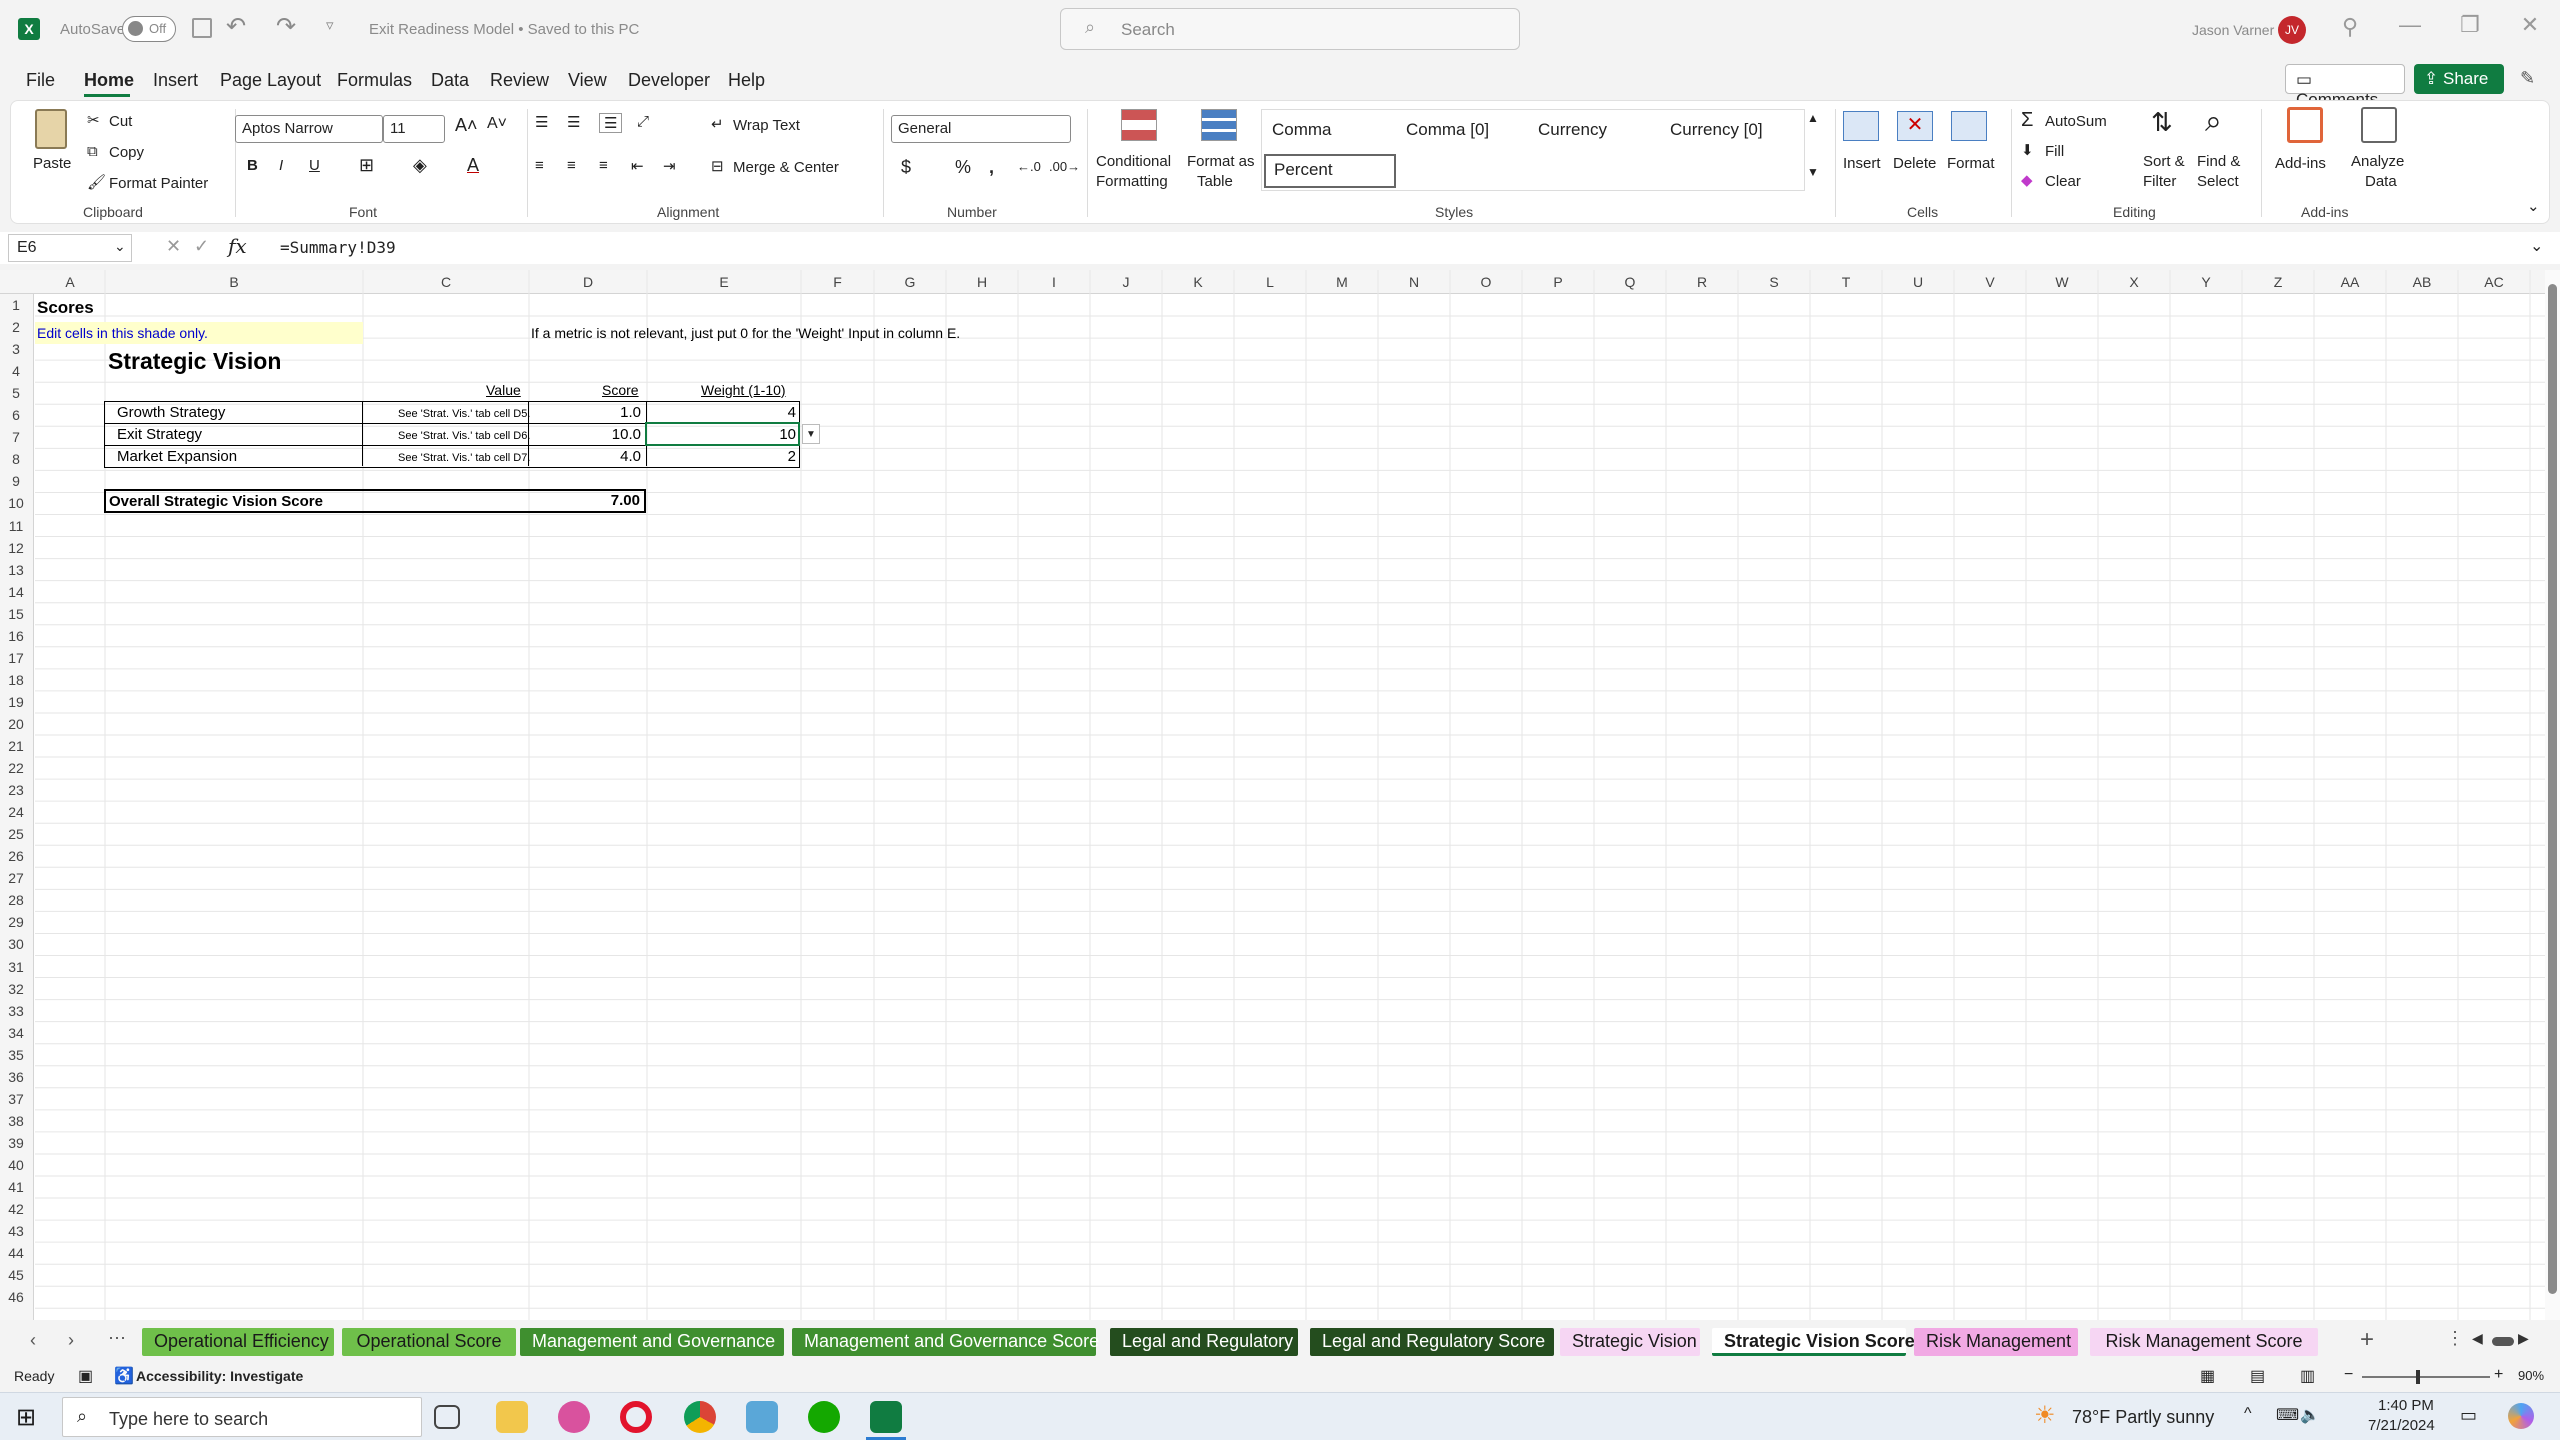 The height and width of the screenshot is (1440, 2560). Describe the element at coordinates (71, 1340) in the screenshot. I see `next-sheet-icon: ›` at that location.